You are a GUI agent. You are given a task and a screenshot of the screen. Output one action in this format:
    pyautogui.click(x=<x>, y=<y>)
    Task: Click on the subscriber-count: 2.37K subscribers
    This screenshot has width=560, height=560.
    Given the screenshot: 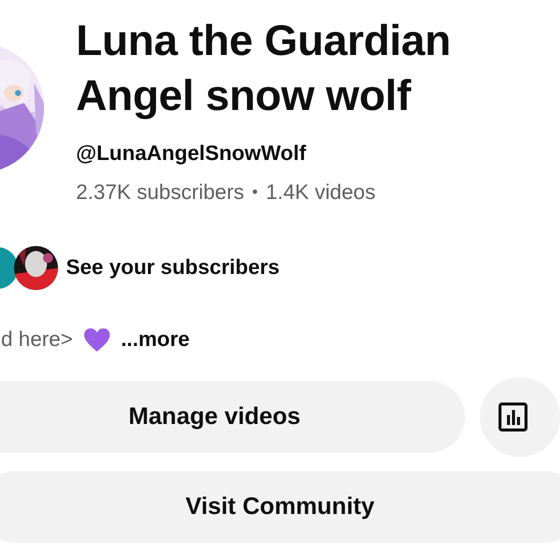 What is the action you would take?
    pyautogui.click(x=160, y=193)
    